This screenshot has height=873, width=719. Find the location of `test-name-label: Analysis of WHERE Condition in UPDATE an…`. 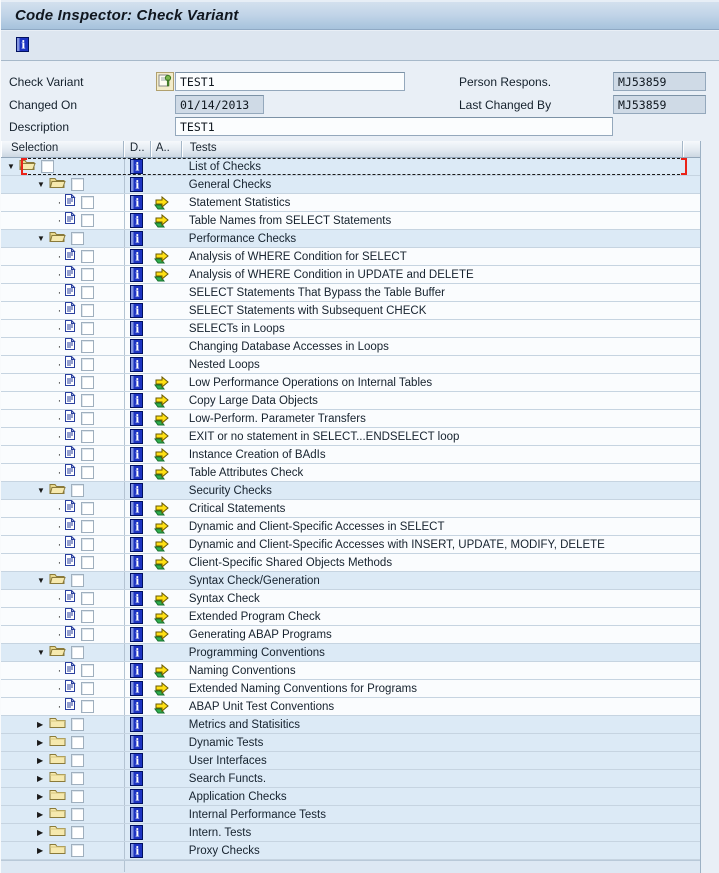

test-name-label: Analysis of WHERE Condition in UPDATE an… is located at coordinates (331, 275).